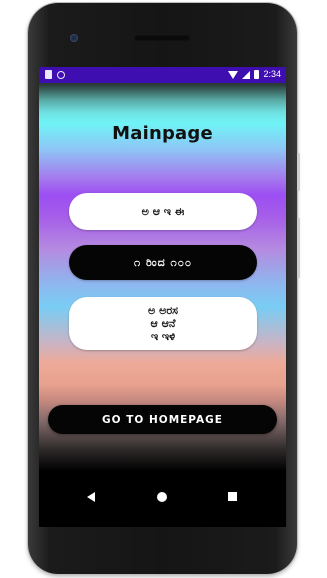  Describe the element at coordinates (162, 75) in the screenshot. I see `status-bar: 2:34` at that location.